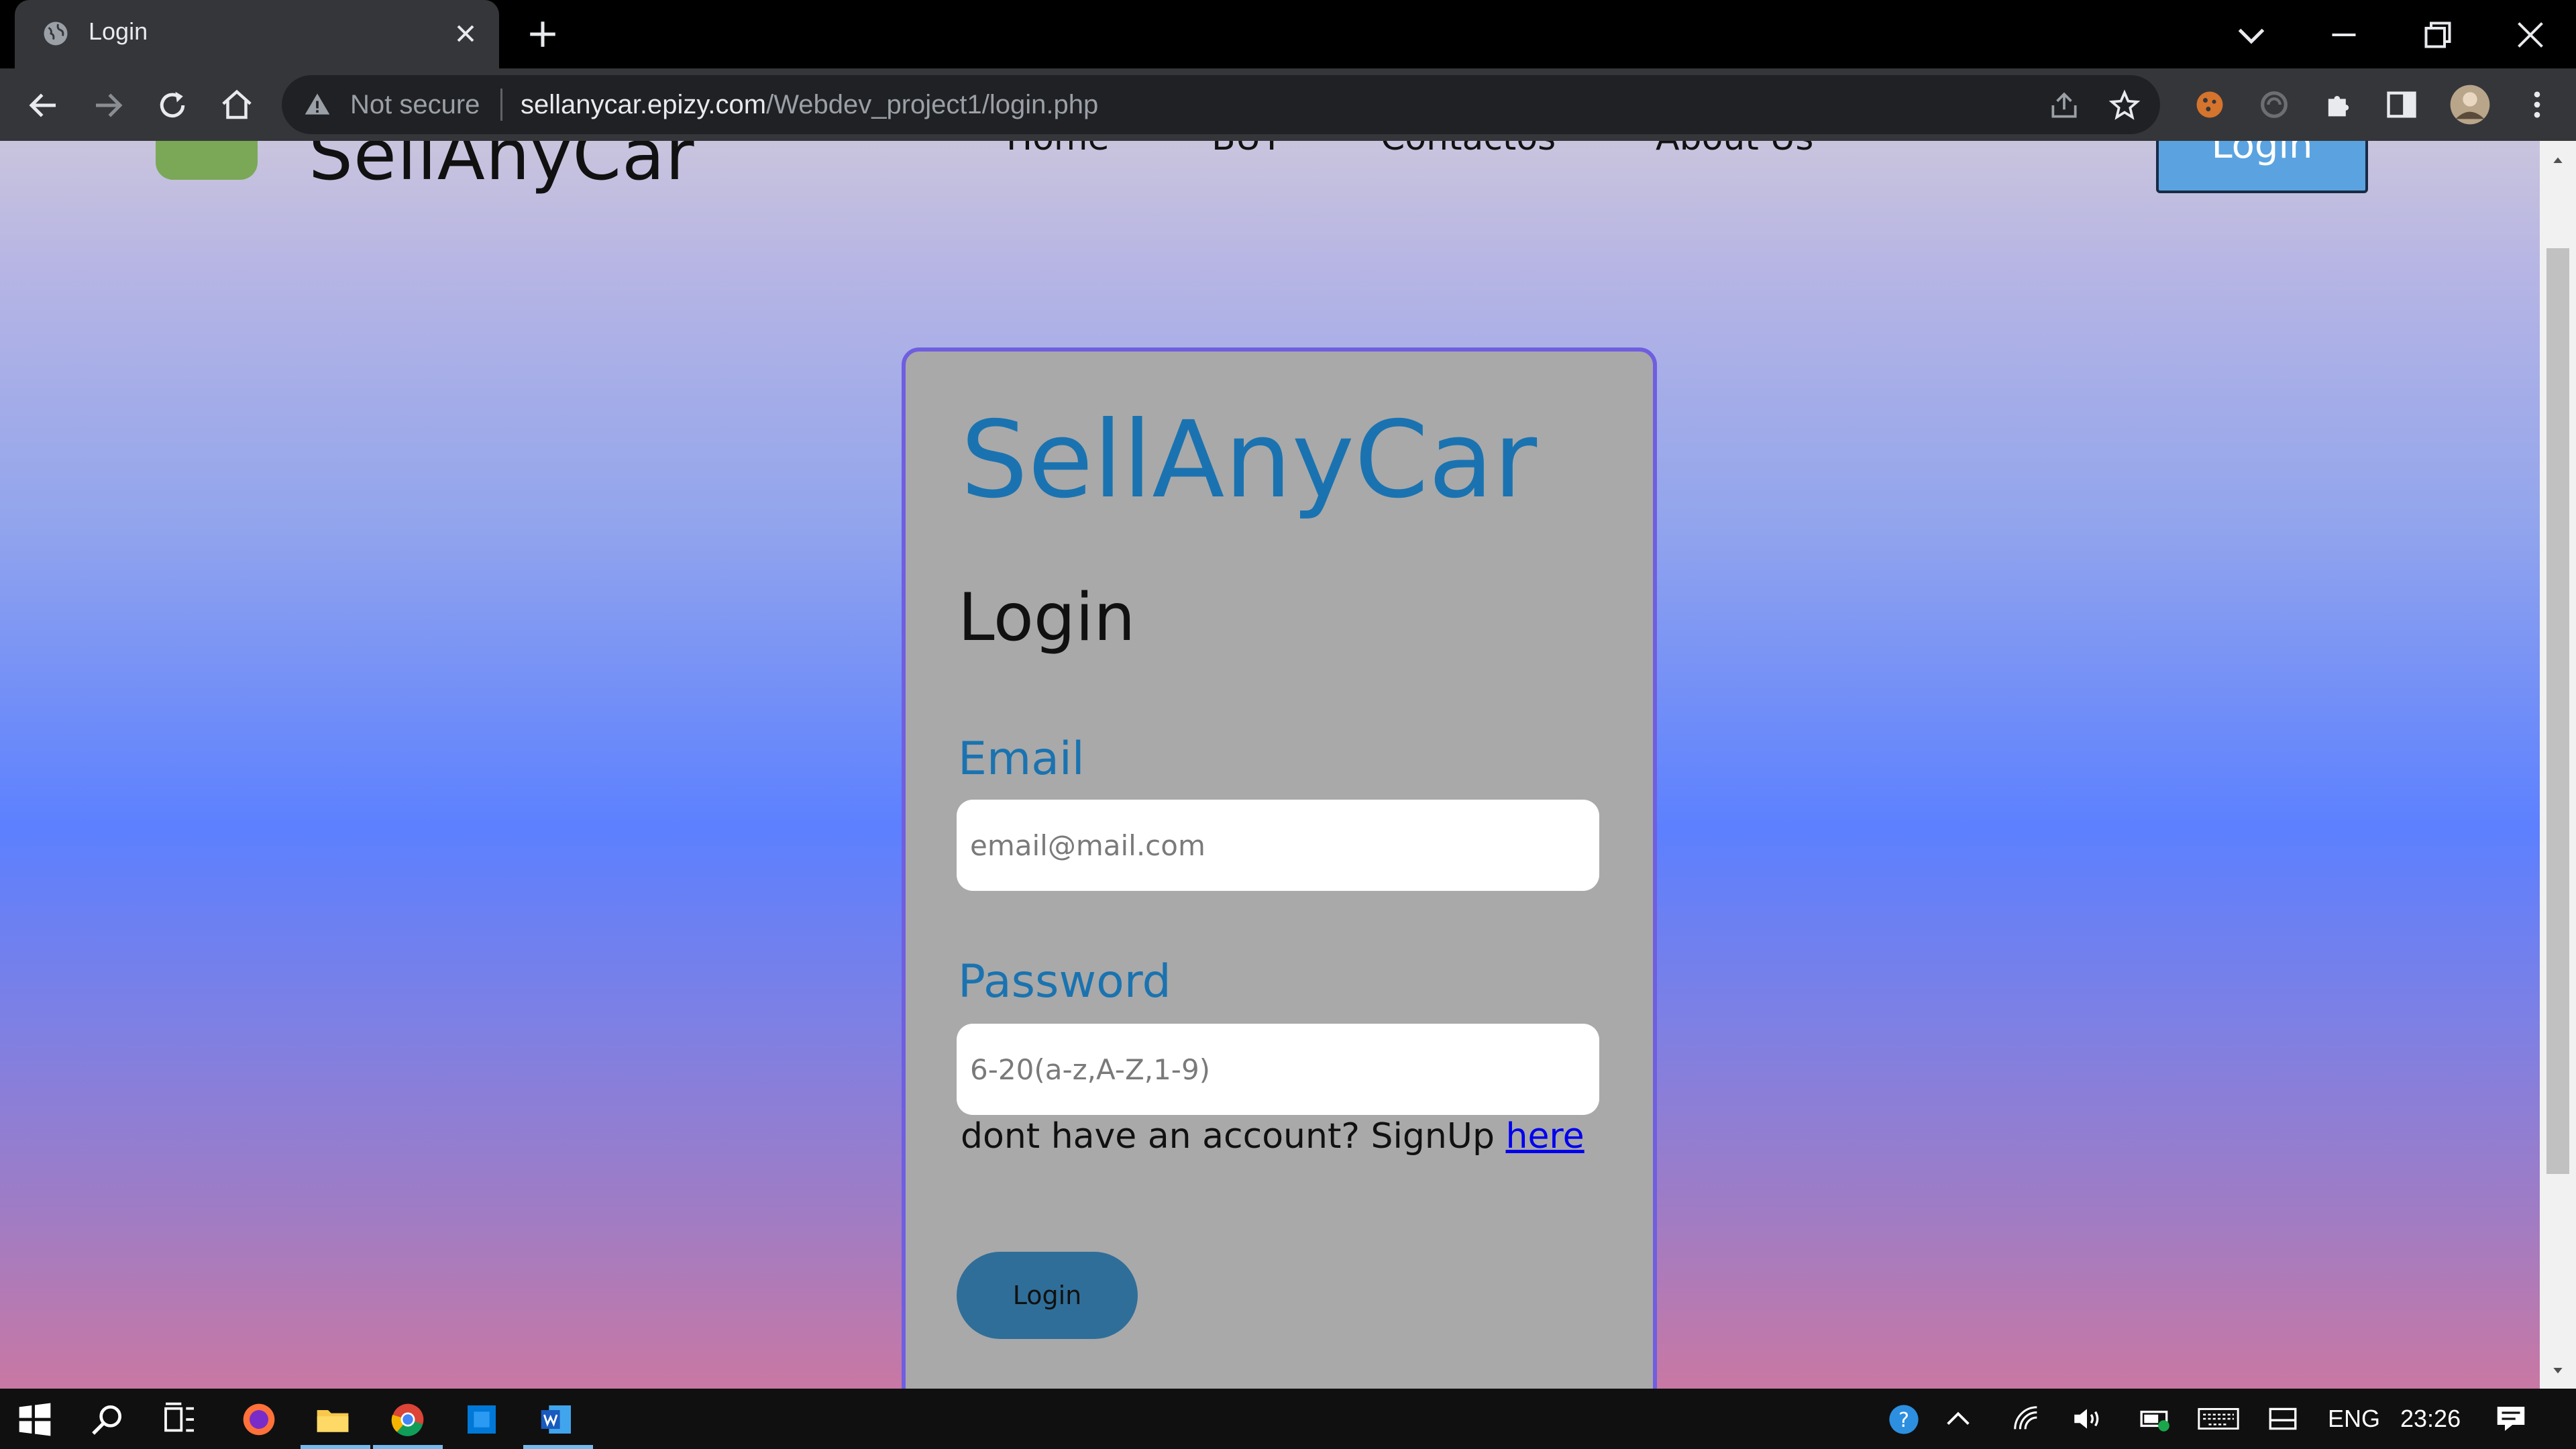 The width and height of the screenshot is (2576, 1449). What do you see at coordinates (2430, 1419) in the screenshot?
I see `clock: 23:26` at bounding box center [2430, 1419].